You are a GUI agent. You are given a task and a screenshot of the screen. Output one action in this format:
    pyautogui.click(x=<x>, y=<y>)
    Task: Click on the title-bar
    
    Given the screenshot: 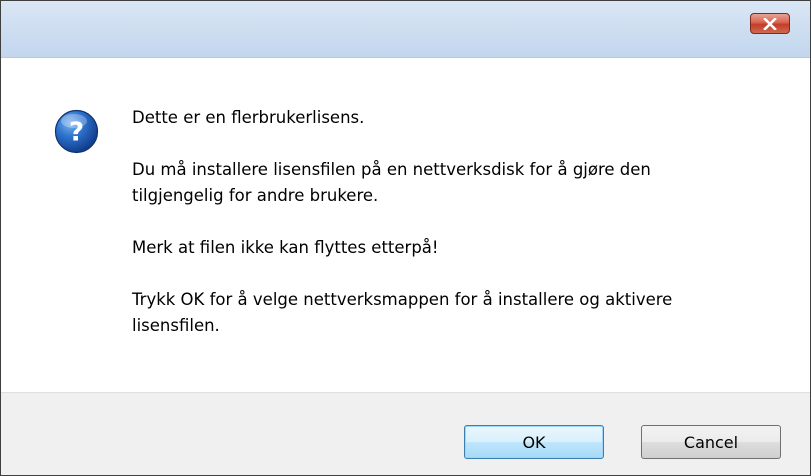 What is the action you would take?
    pyautogui.click(x=405, y=29)
    